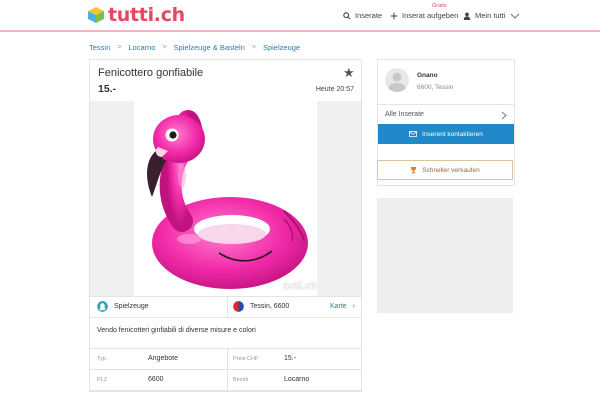 This screenshot has width=600, height=400. Describe the element at coordinates (439, 6) in the screenshot. I see `gratis-badge: Gratis` at that location.